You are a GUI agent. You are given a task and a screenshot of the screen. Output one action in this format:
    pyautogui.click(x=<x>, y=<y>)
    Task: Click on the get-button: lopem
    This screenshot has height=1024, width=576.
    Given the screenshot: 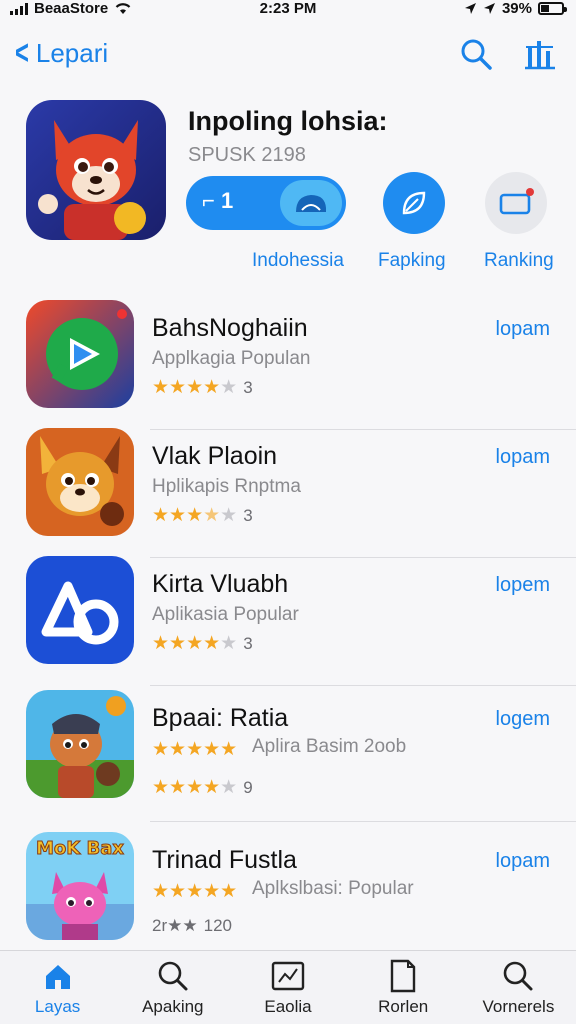 What is the action you would take?
    pyautogui.click(x=523, y=585)
    